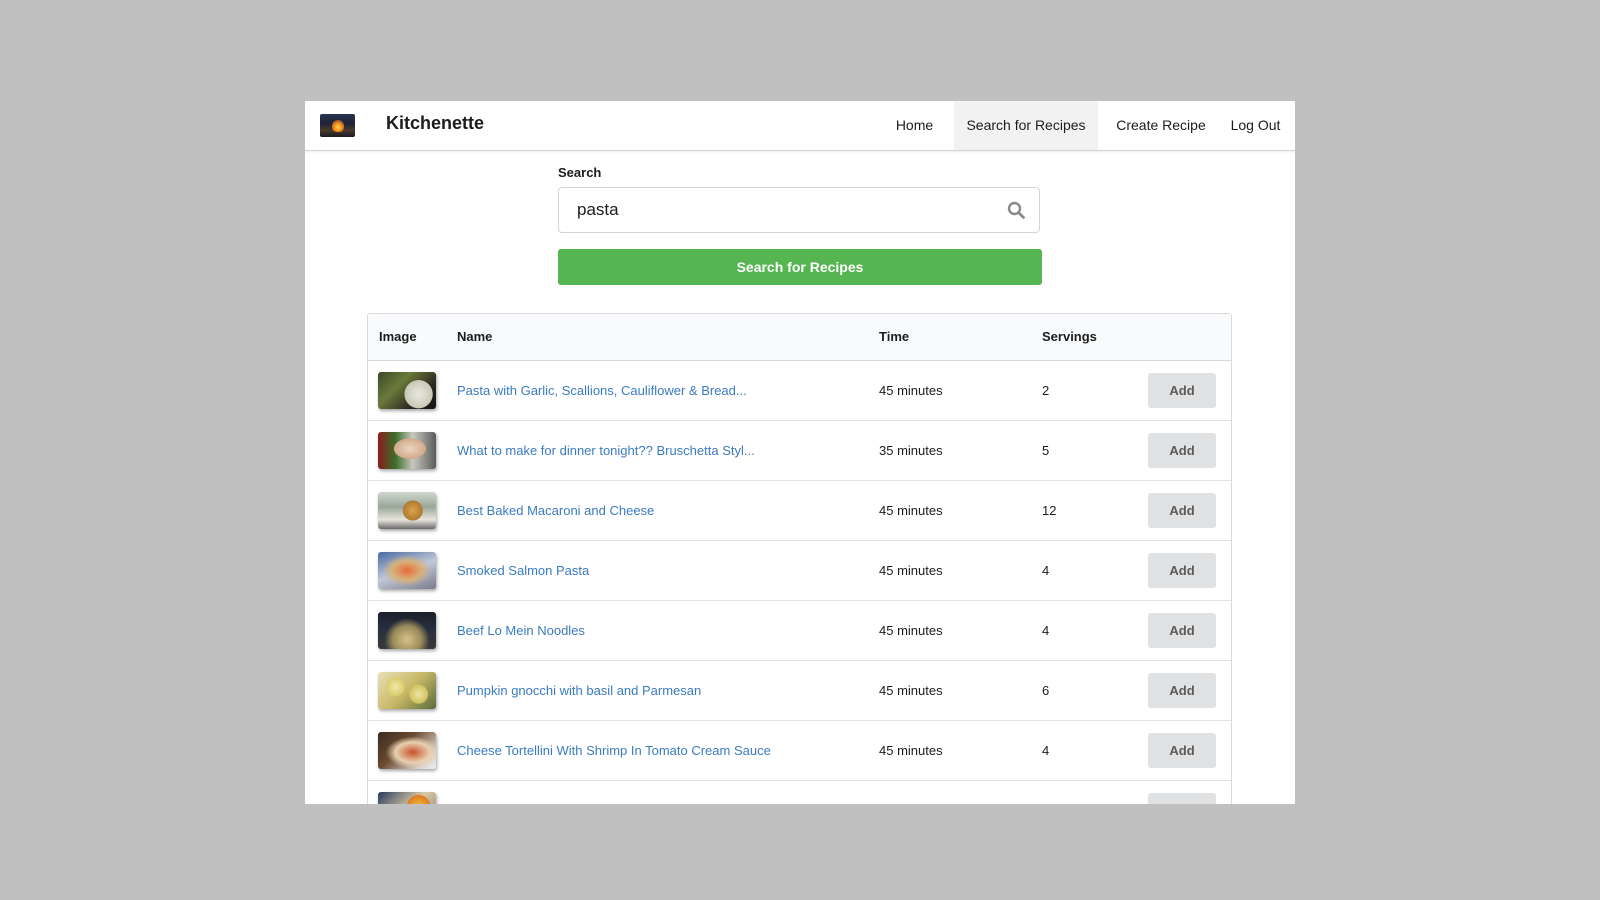 This screenshot has height=900, width=1600. I want to click on recipe-name-link: Pumpkin gnocchi with basil and Parmesan, so click(579, 690).